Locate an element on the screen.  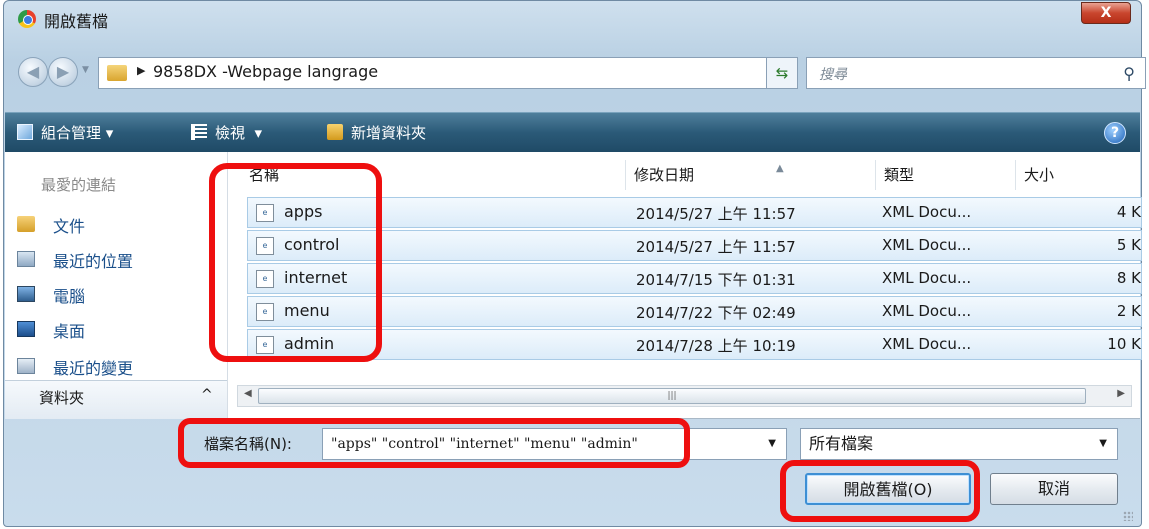
annotation-filename-highlight is located at coordinates (434, 443).